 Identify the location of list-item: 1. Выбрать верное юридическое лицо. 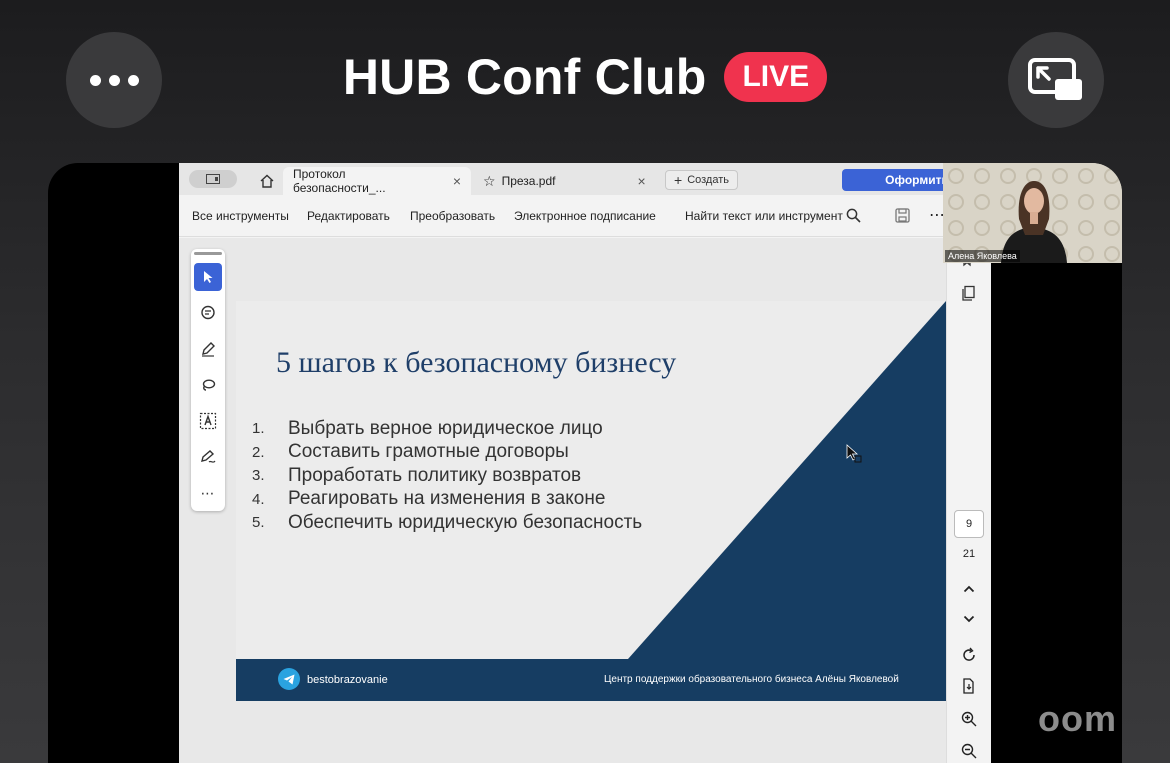
(427, 428).